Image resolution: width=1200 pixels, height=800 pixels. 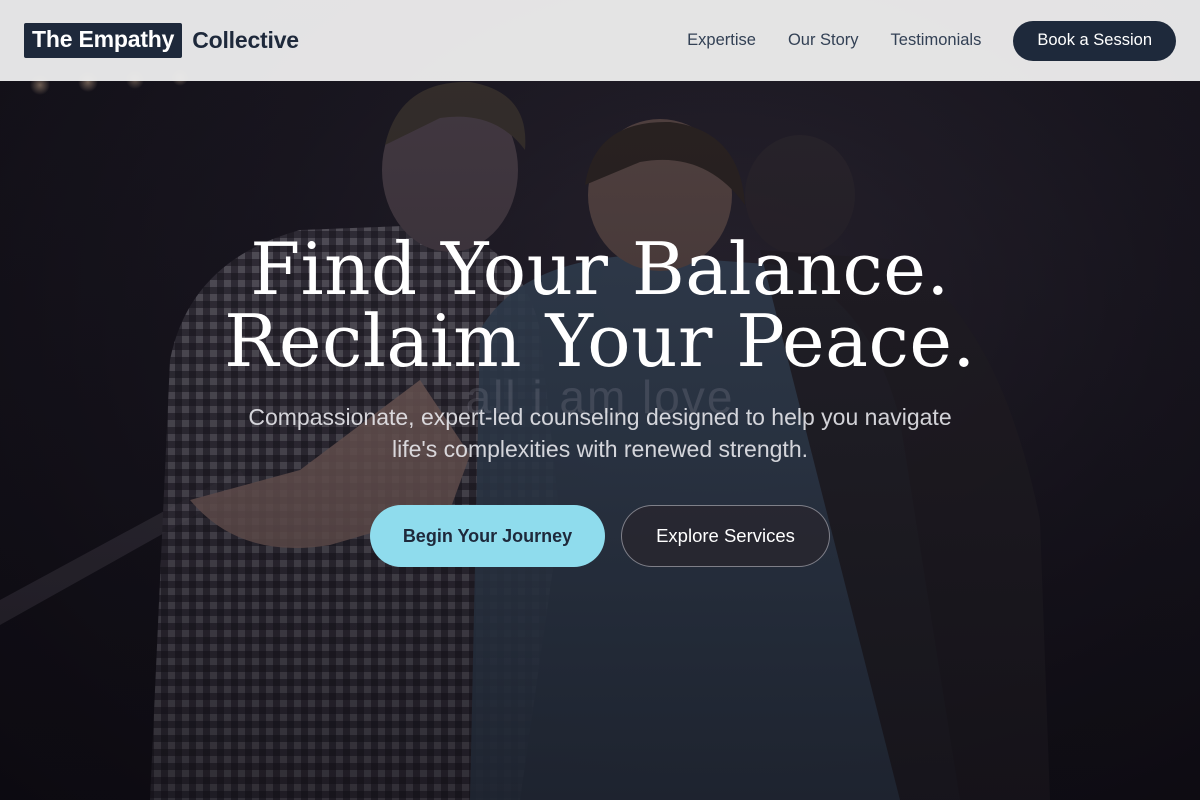 What do you see at coordinates (823, 40) in the screenshot?
I see `nav-link-our-story: Our Story` at bounding box center [823, 40].